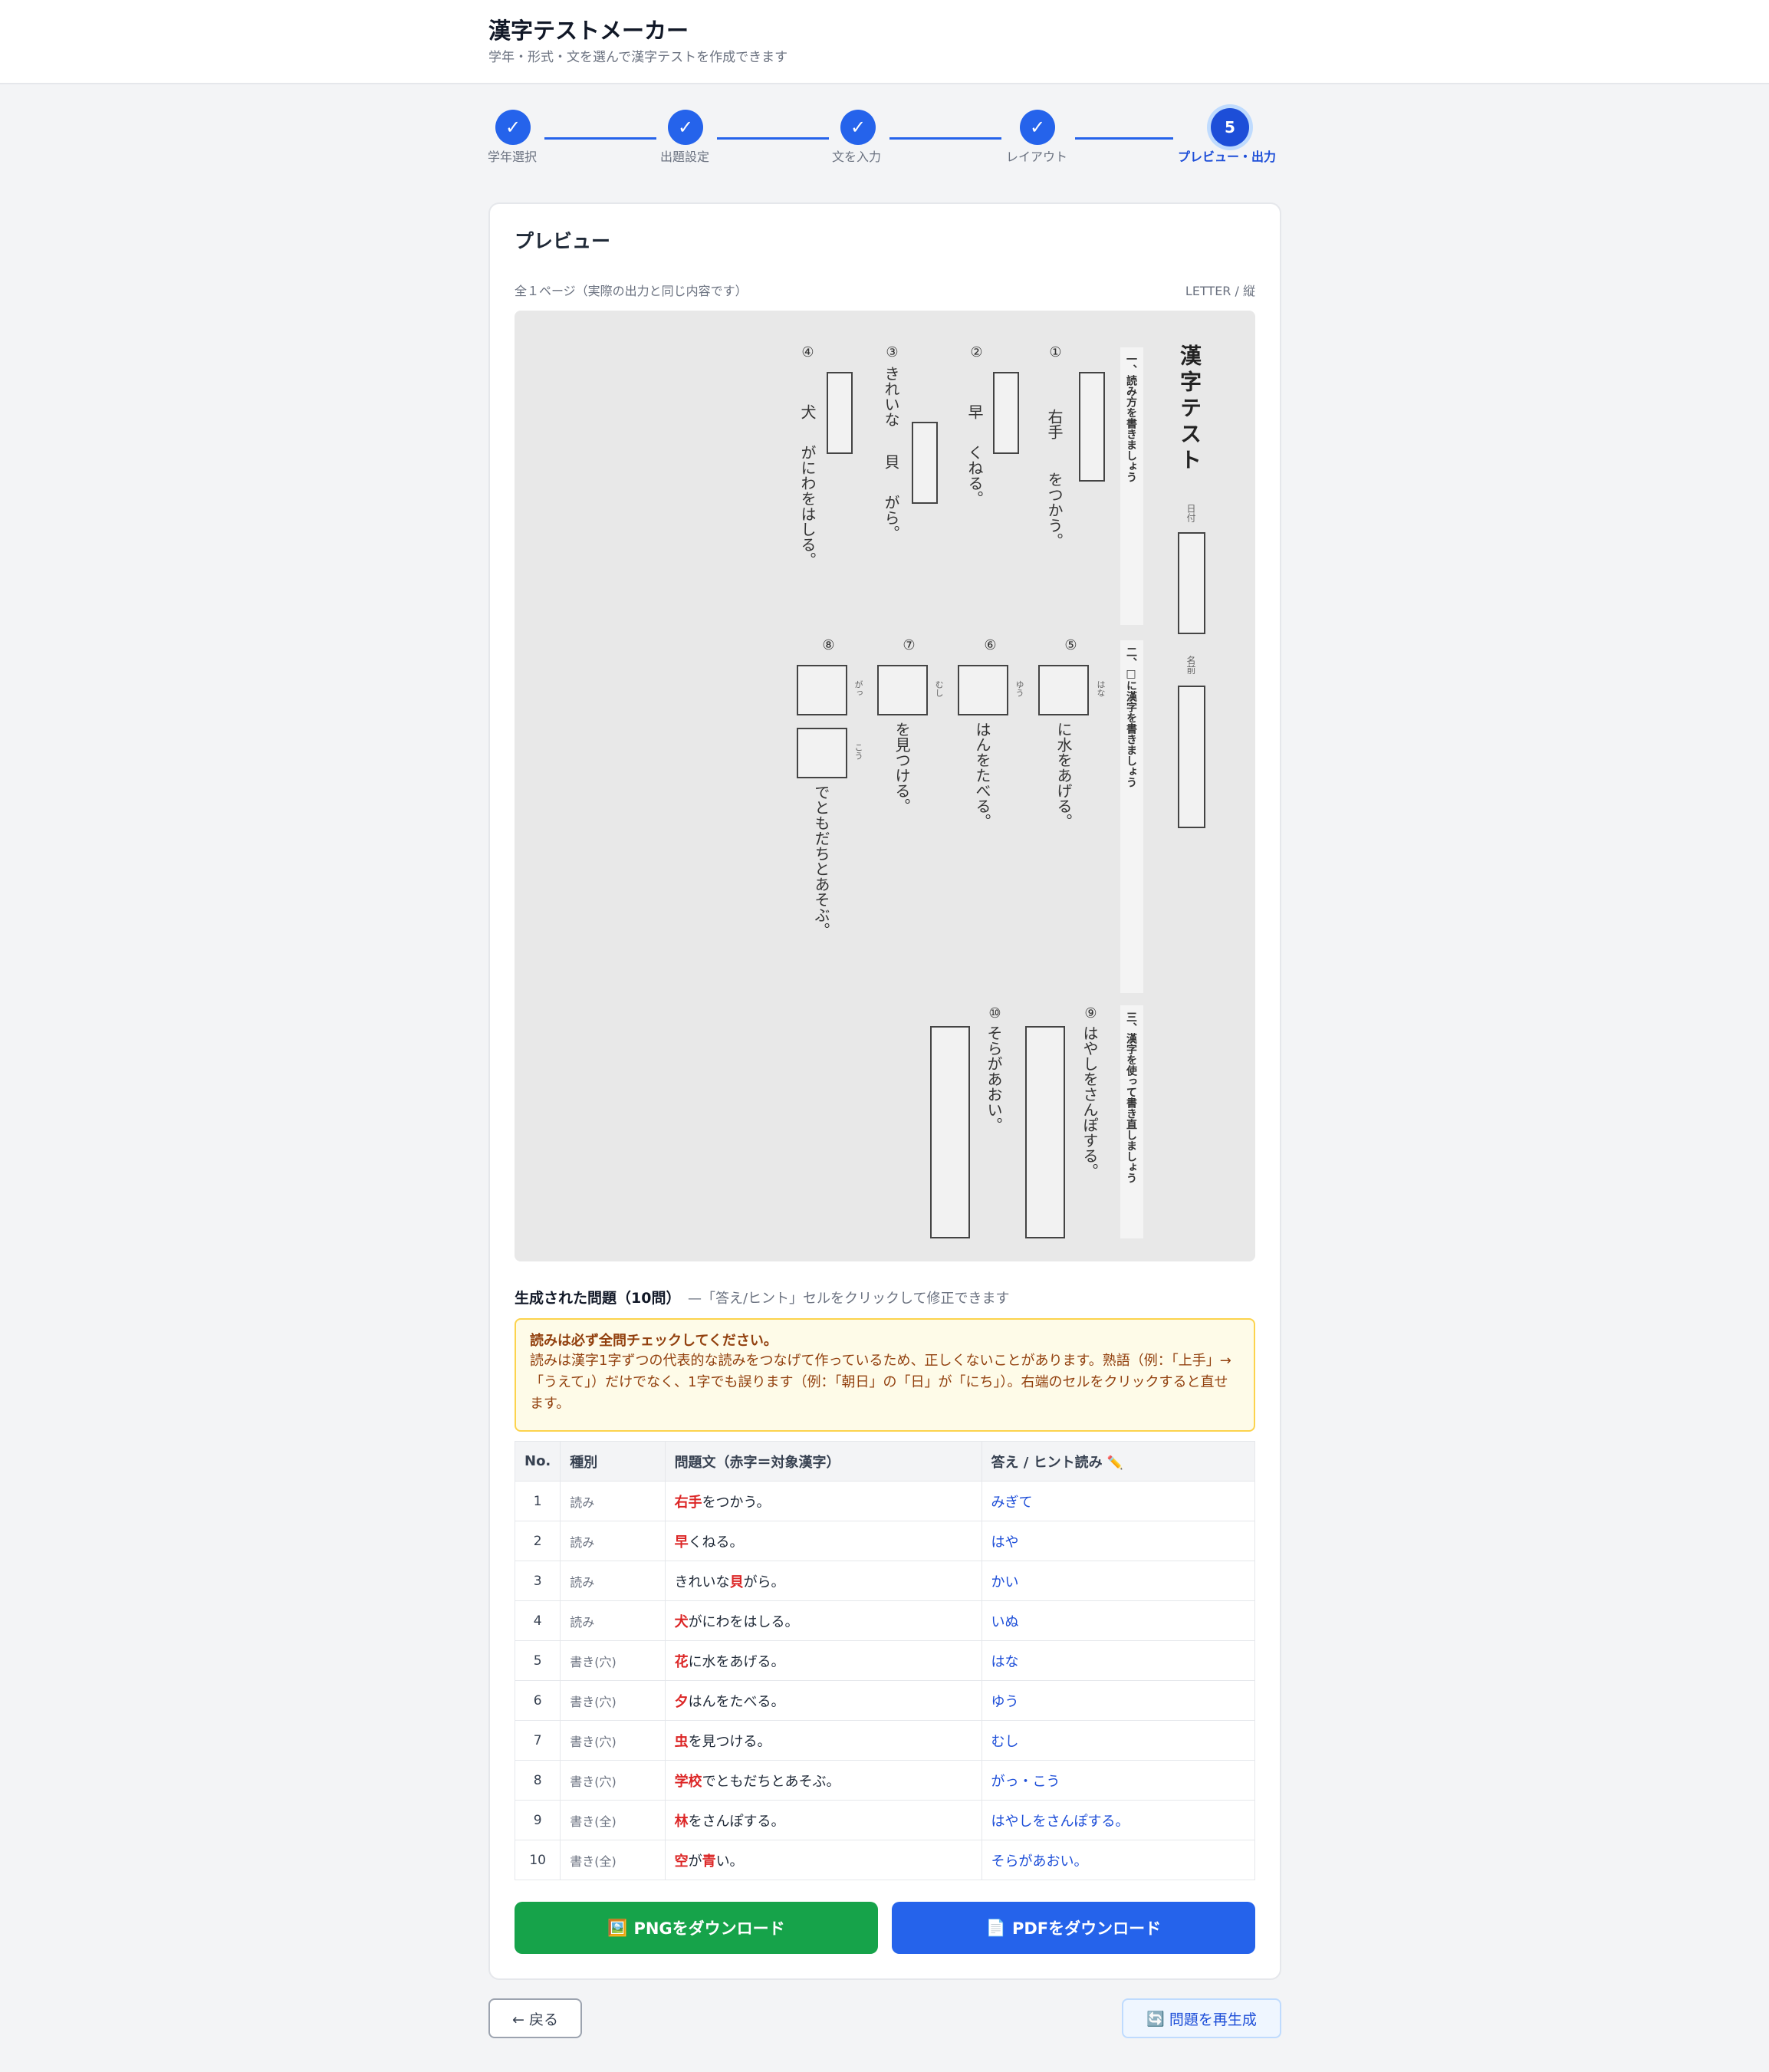  Describe the element at coordinates (823, 1620) in the screenshot. I see `question-sentence: 犬がにわをはしる。` at that location.